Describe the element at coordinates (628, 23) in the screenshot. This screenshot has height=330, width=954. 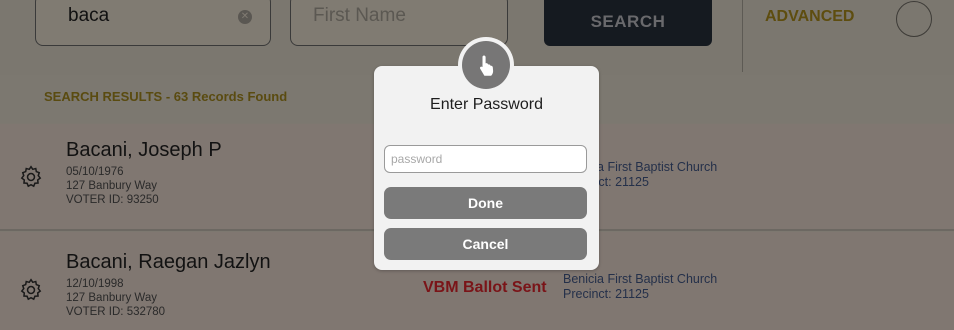
I see `search-button: SEARCH` at that location.